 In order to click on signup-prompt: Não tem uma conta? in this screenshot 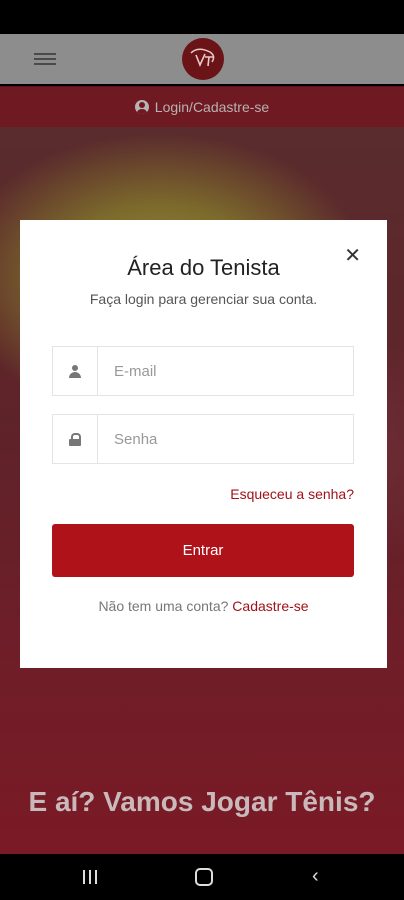, I will do `click(163, 606)`.